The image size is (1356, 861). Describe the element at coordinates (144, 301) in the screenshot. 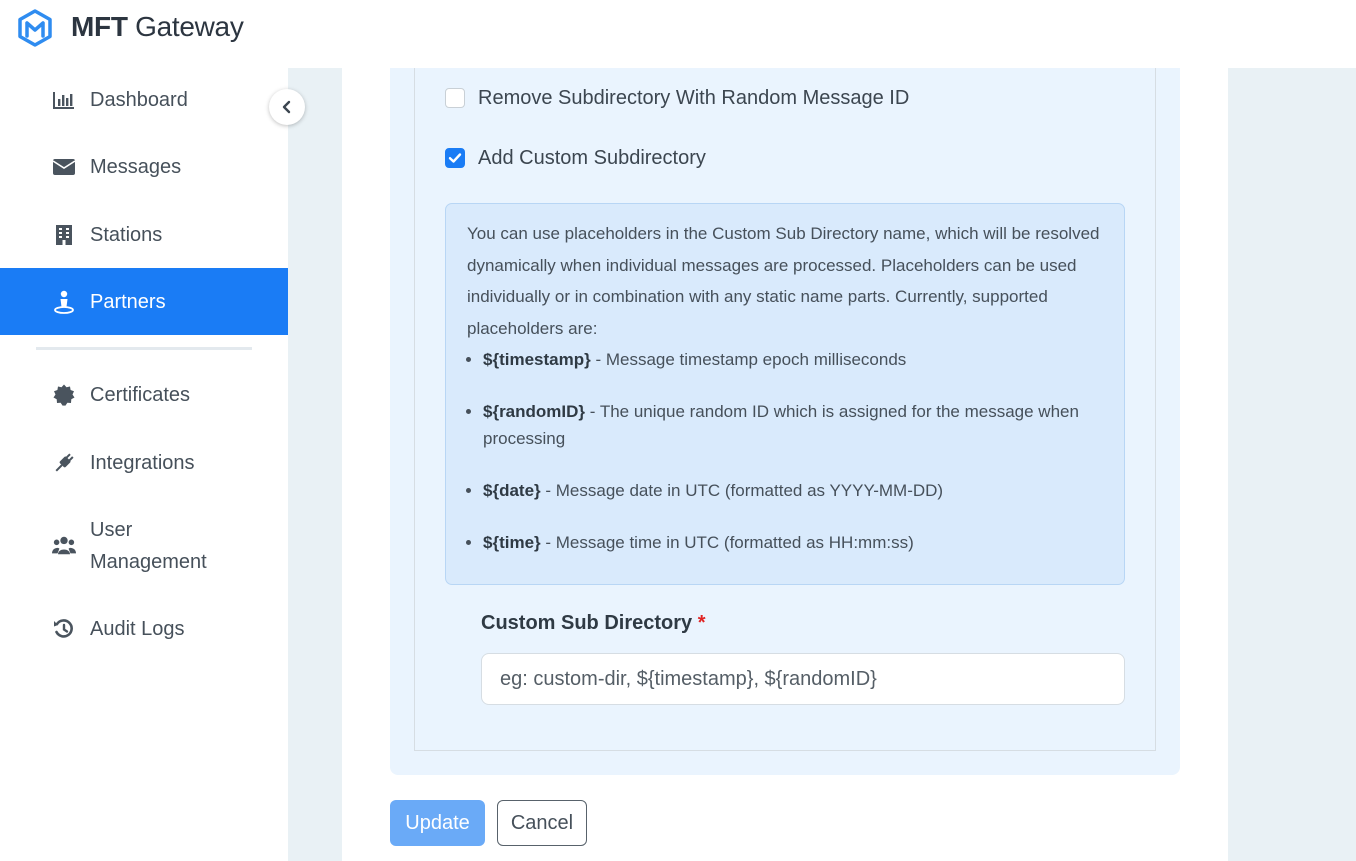

I see `sidebar-item-partners: Partners` at that location.